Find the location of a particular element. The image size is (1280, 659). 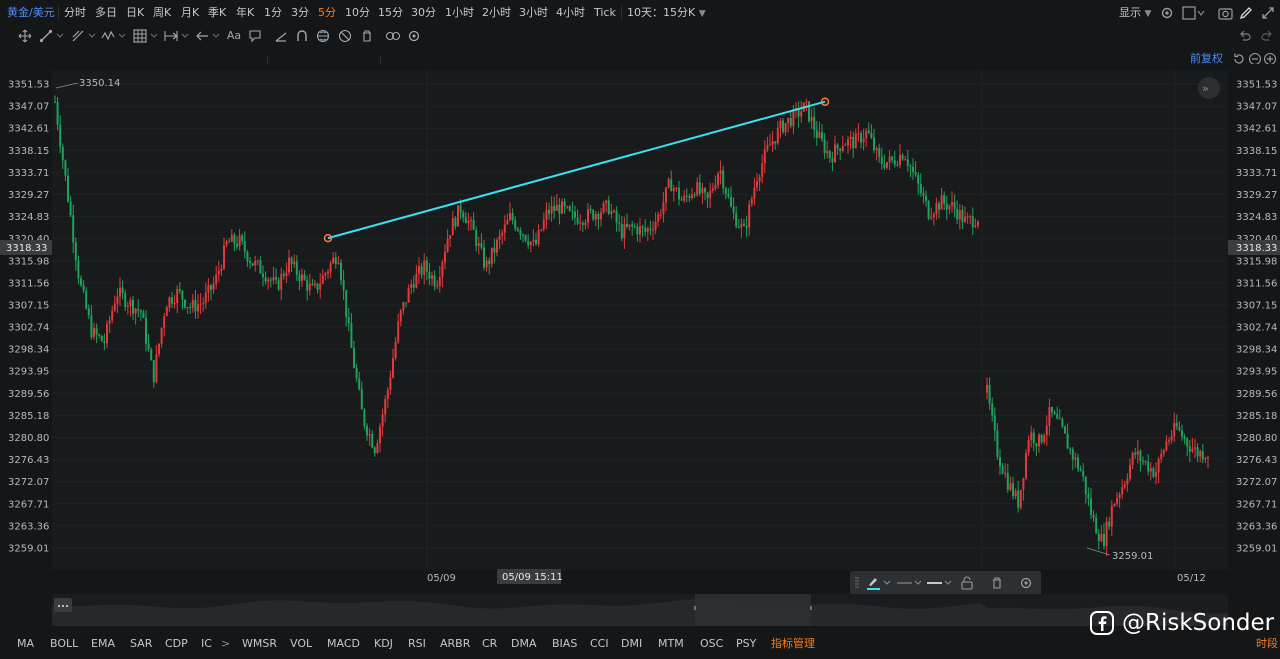

navigator-menu-button is located at coordinates (63, 605).